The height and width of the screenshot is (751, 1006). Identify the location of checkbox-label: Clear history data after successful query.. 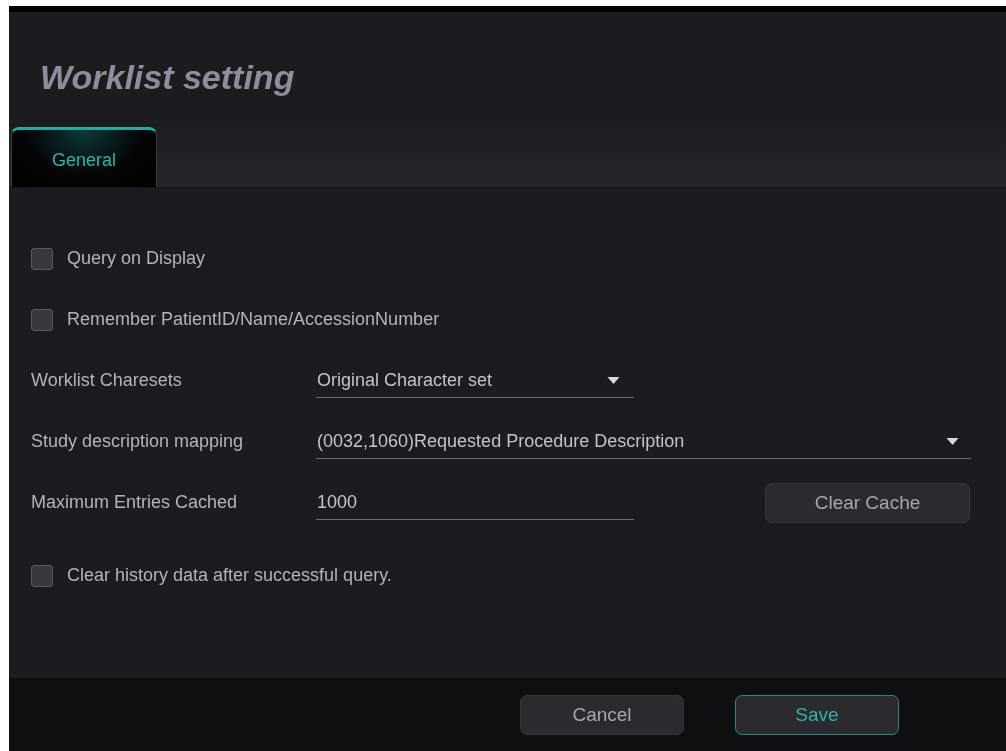
(229, 575).